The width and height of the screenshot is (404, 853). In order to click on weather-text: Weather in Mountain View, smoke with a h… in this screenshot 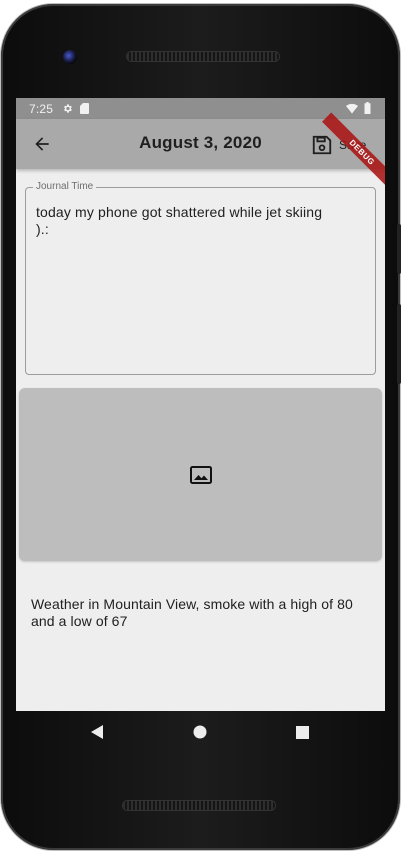, I will do `click(192, 612)`.